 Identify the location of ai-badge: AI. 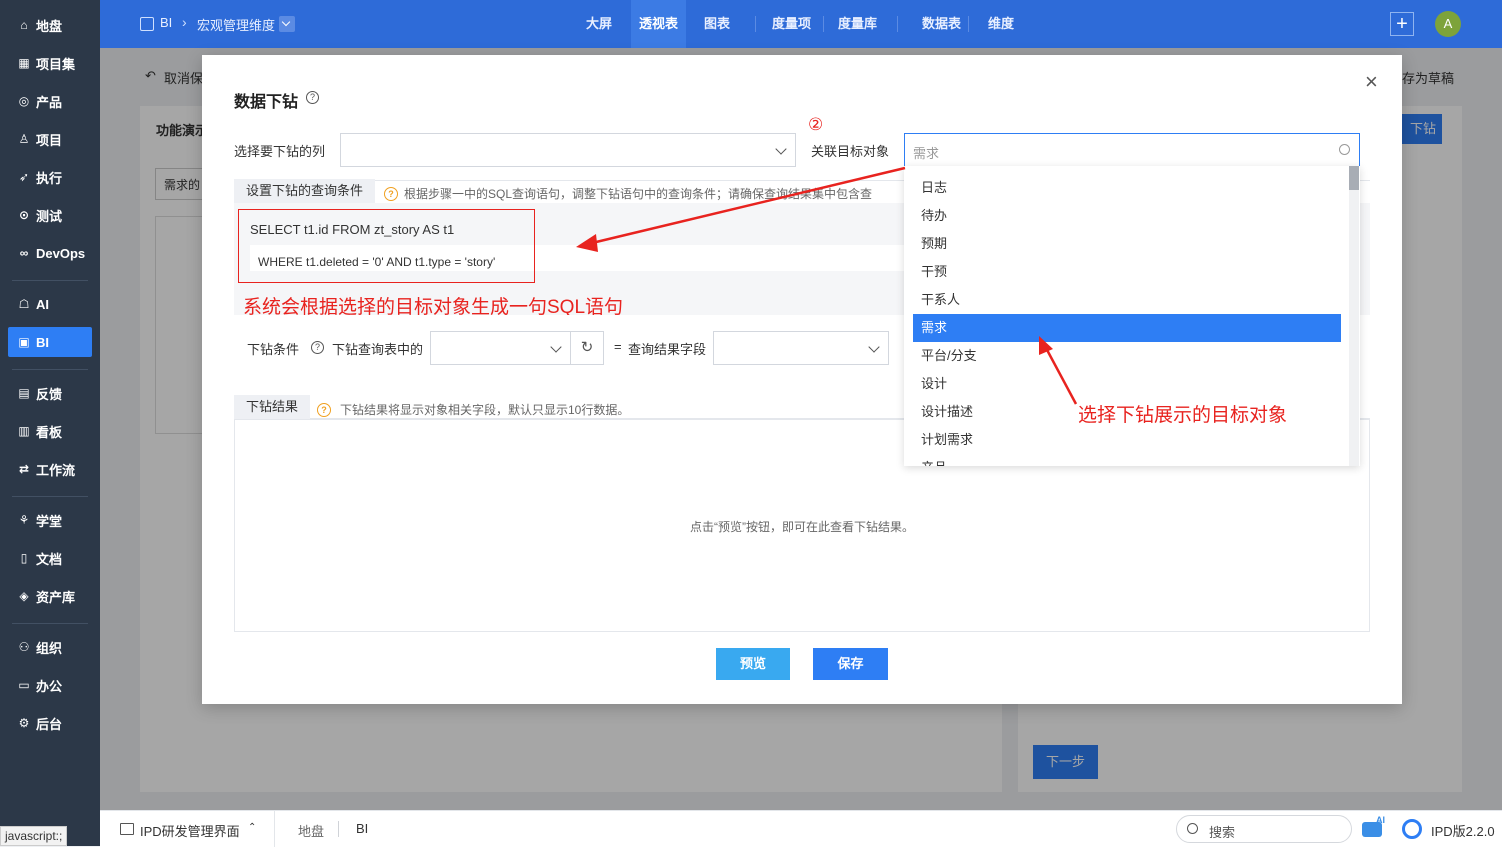
(1380, 820).